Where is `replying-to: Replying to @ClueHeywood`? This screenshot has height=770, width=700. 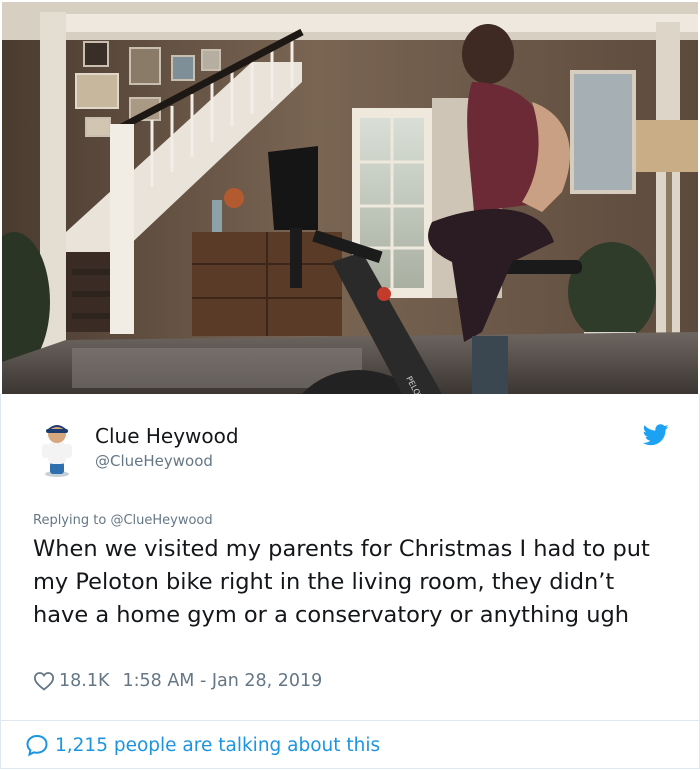 replying-to: Replying to @ClueHeywood is located at coordinates (123, 520).